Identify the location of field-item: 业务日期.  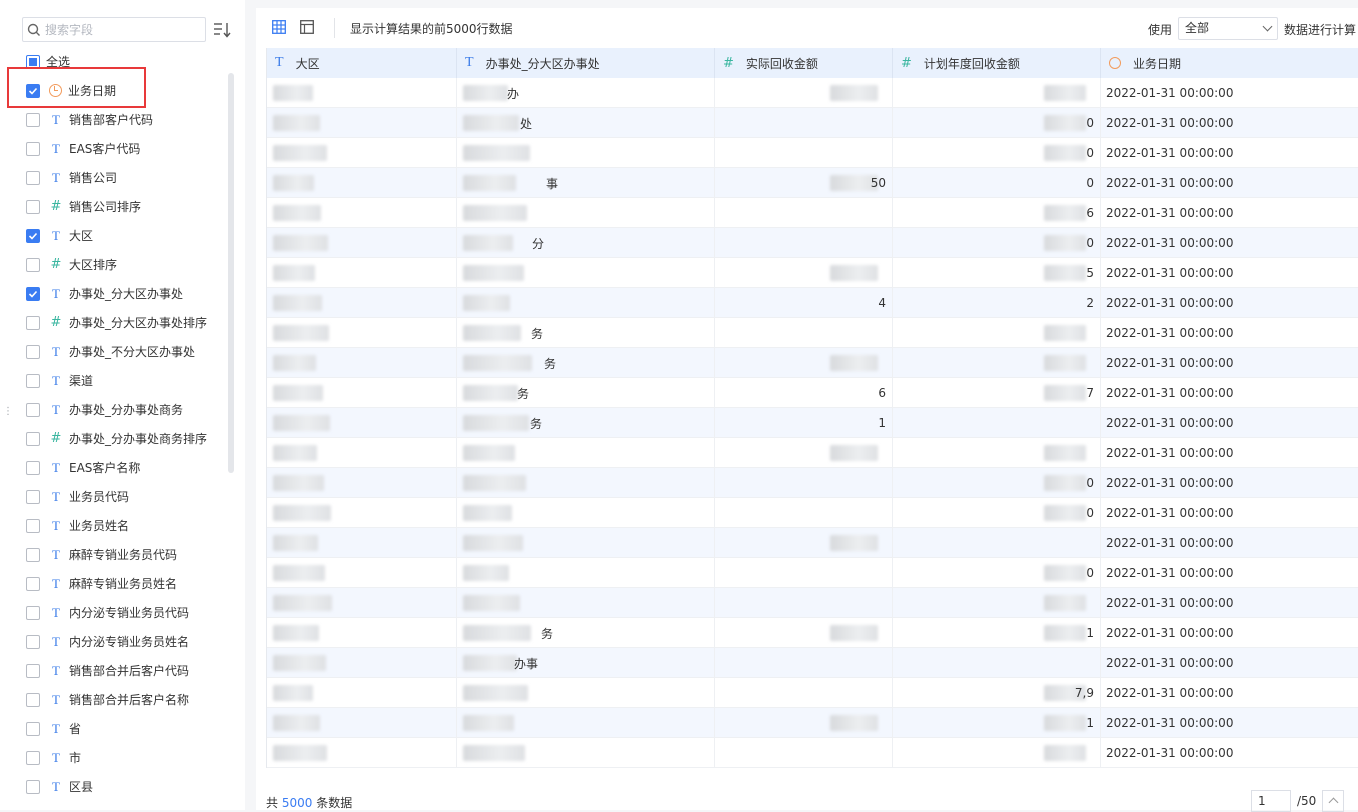
(71, 90).